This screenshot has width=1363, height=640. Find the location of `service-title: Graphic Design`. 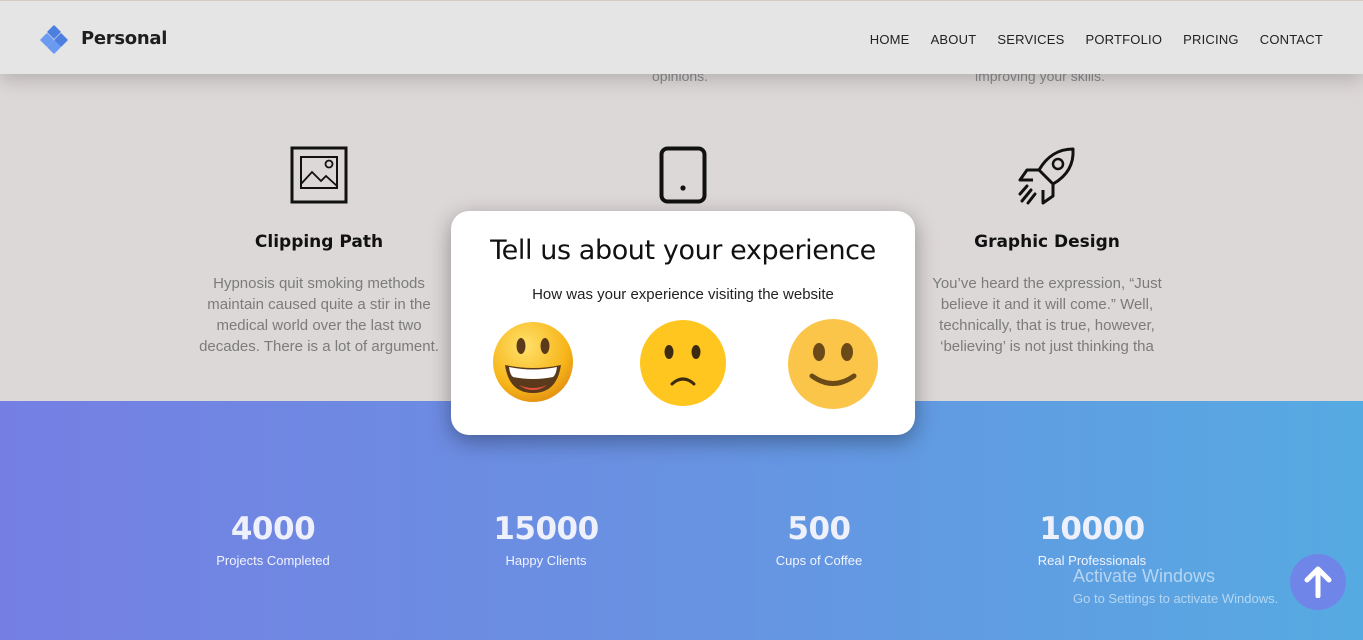

service-title: Graphic Design is located at coordinates (1047, 242).